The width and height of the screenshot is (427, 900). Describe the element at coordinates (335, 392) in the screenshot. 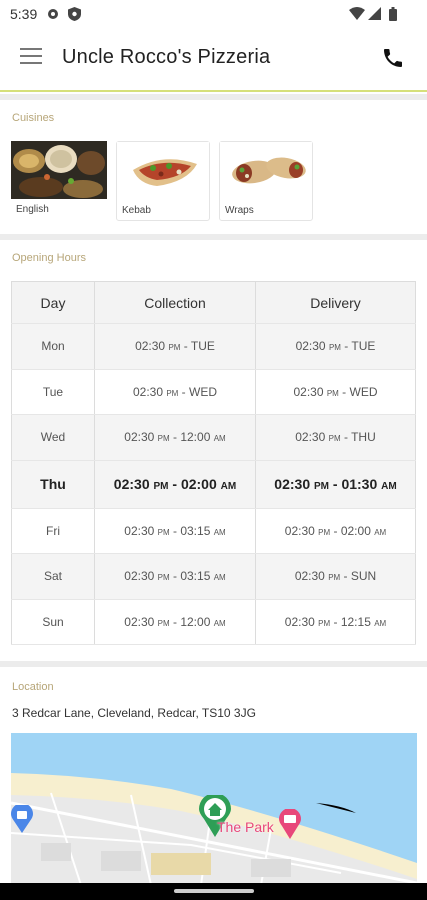

I see `delivery-cell: 02:30 PM - WED` at that location.